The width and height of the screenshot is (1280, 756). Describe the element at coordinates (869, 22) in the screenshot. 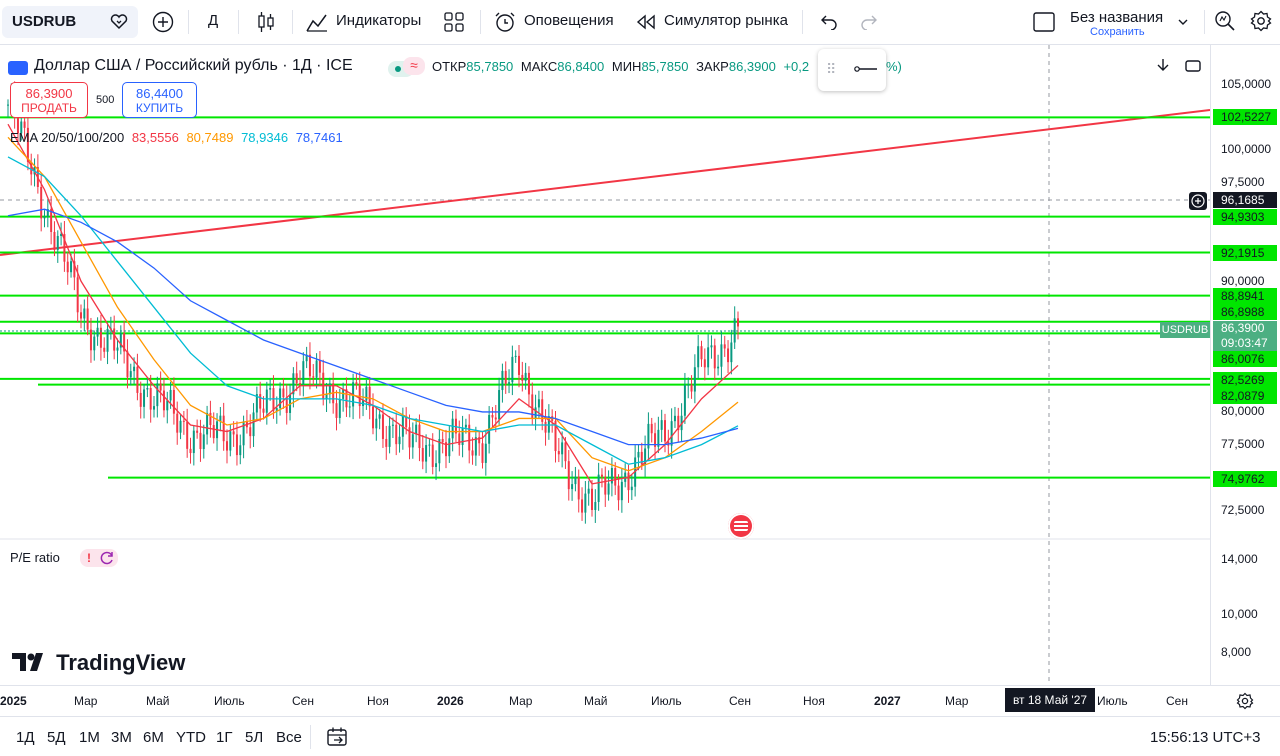

I see `redo-icon` at that location.